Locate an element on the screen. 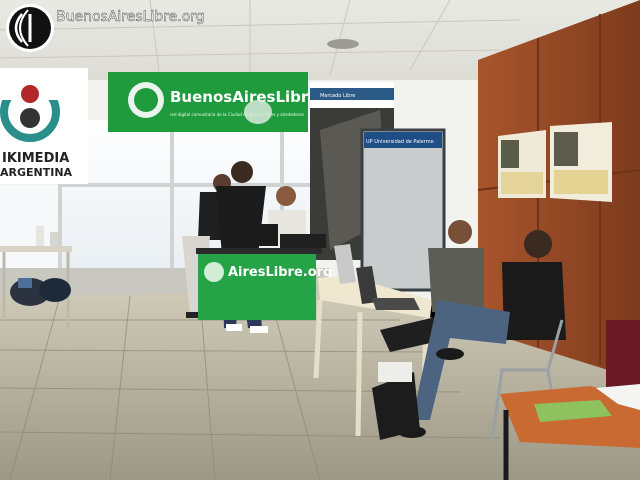 Image resolution: width=640 pixels, height=480 pixels. ceiling-light is located at coordinates (343, 44).